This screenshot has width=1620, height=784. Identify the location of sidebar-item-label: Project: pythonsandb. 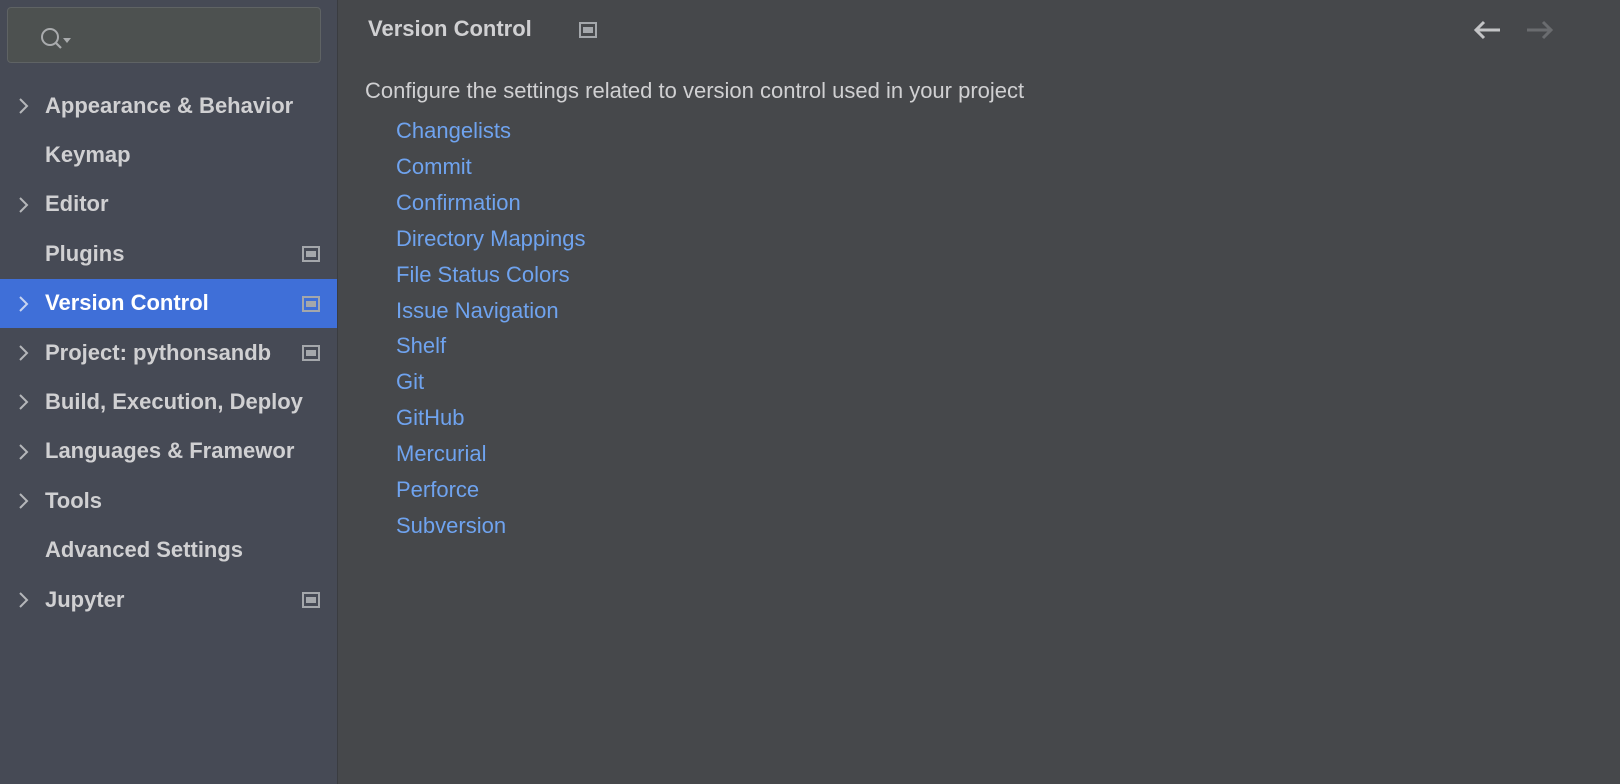
(158, 352).